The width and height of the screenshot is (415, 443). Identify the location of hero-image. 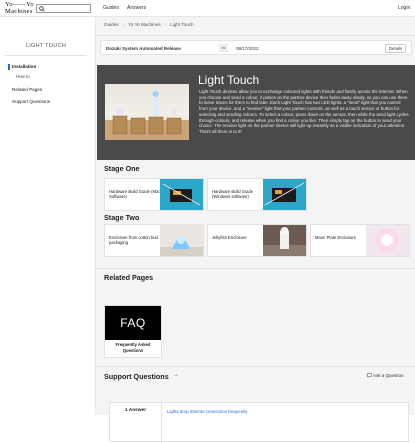
(147, 112).